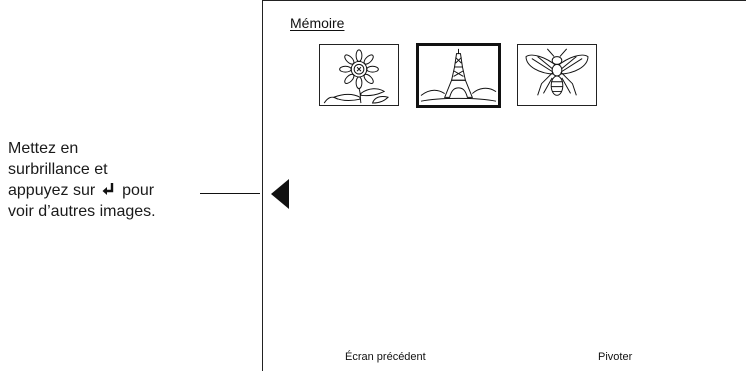 This screenshot has width=746, height=371. What do you see at coordinates (52, 190) in the screenshot?
I see `callout-line-3-start: appuyez sur` at bounding box center [52, 190].